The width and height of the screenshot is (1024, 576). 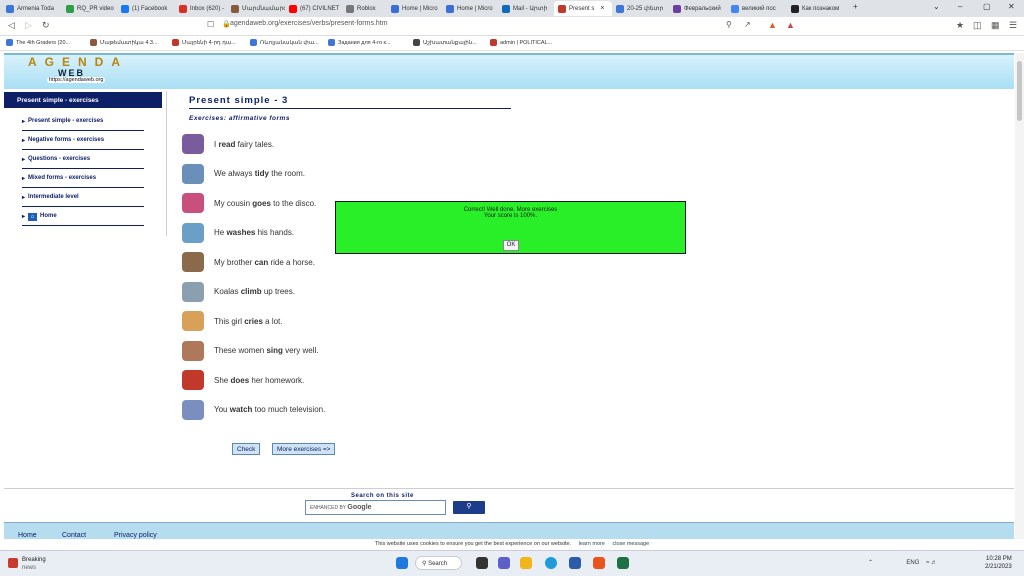 What do you see at coordinates (504, 563) in the screenshot?
I see `teams-icon` at bounding box center [504, 563].